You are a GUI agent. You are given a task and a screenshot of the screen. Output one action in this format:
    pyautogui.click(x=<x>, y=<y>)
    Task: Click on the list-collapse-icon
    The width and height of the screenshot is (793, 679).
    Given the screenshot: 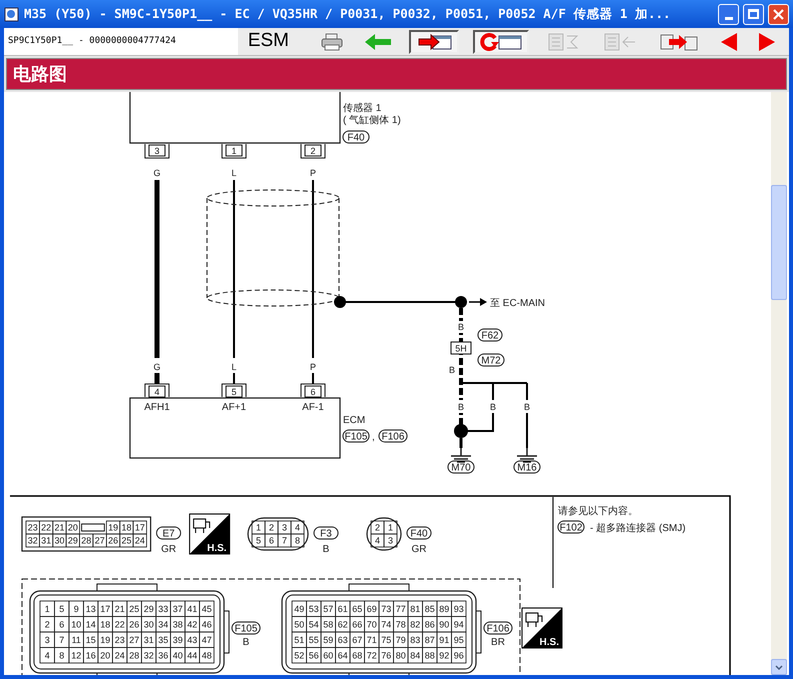 What is the action you would take?
    pyautogui.click(x=564, y=41)
    